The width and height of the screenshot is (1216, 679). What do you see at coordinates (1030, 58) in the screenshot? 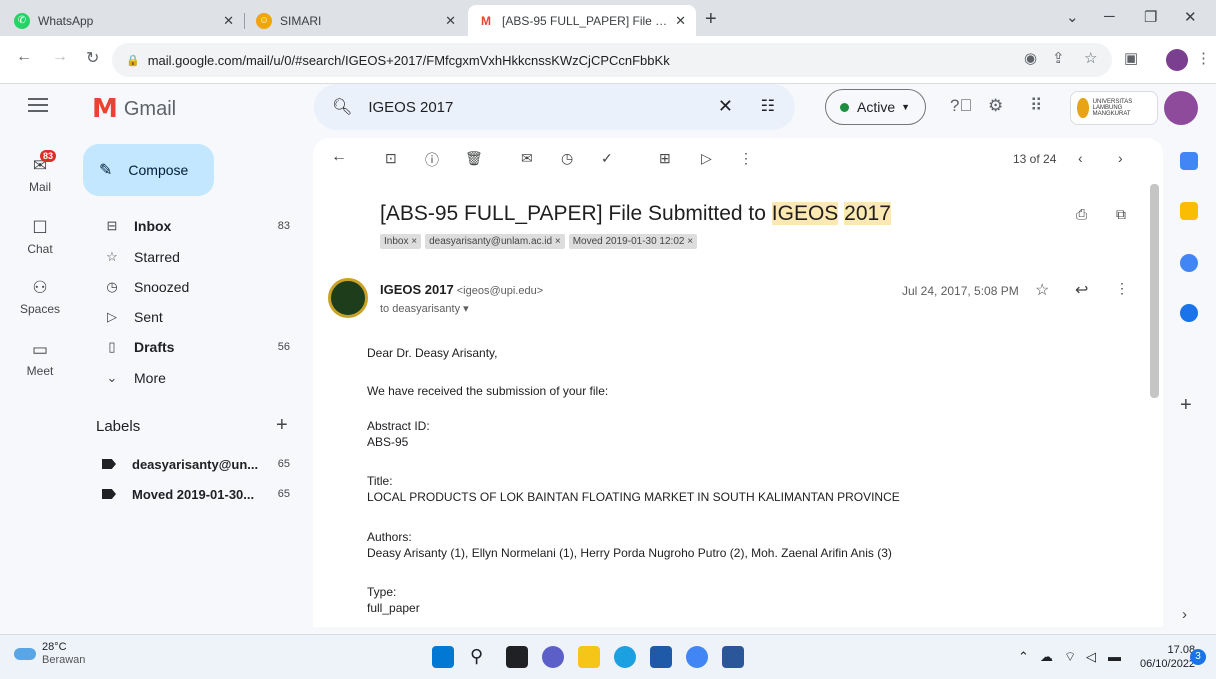
I see `eye-icon: ◉` at bounding box center [1030, 58].